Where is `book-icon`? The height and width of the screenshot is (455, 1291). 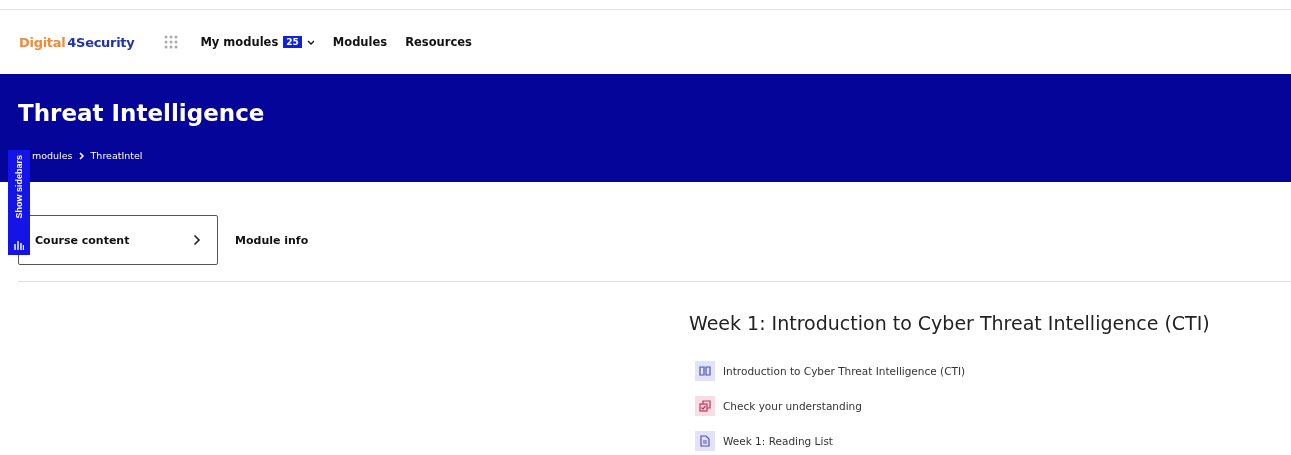
book-icon is located at coordinates (705, 371).